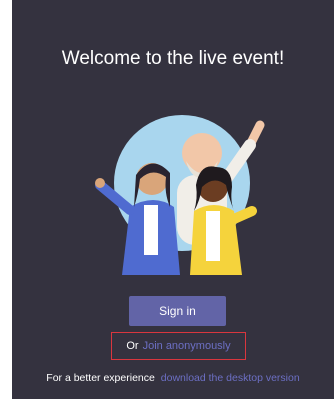 Image resolution: width=334 pixels, height=399 pixels. Describe the element at coordinates (177, 311) in the screenshot. I see `sign-in-button: Sign in` at that location.